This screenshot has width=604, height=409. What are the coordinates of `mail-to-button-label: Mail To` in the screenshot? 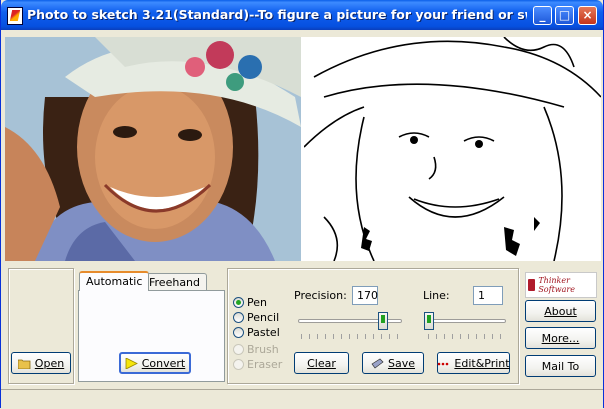 It's located at (560, 366).